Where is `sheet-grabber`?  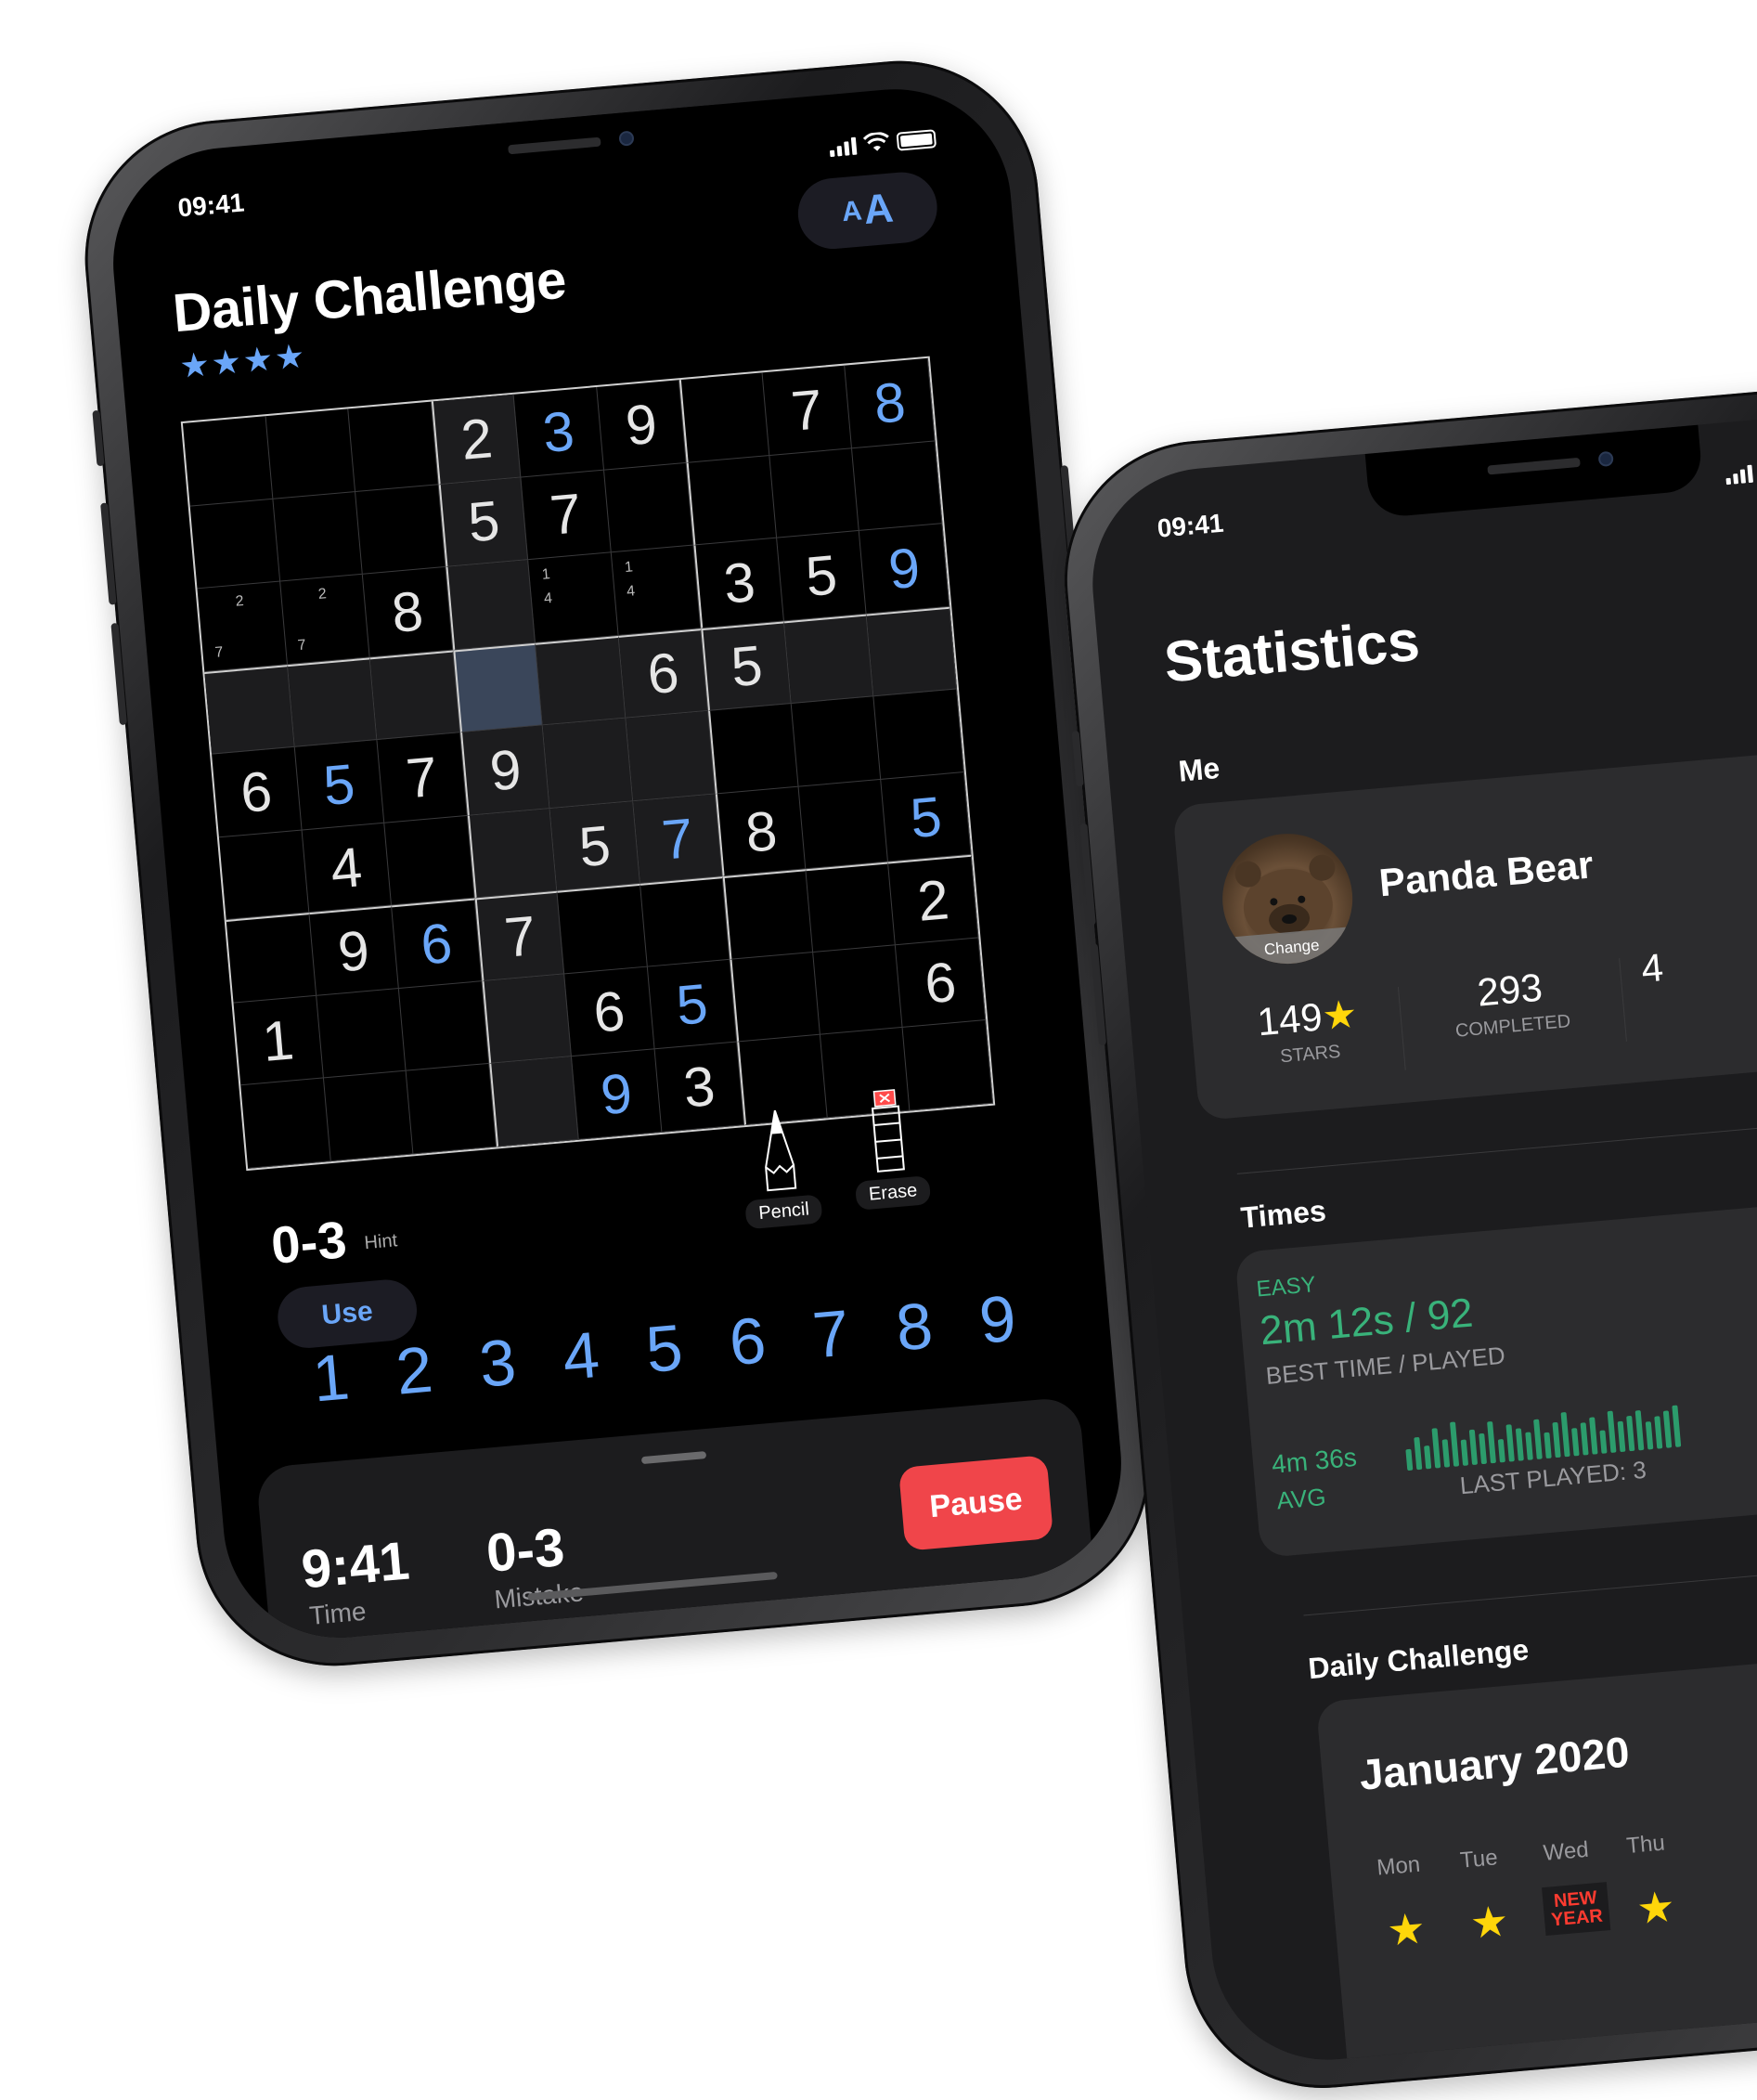
sheet-grabber is located at coordinates (673, 1458).